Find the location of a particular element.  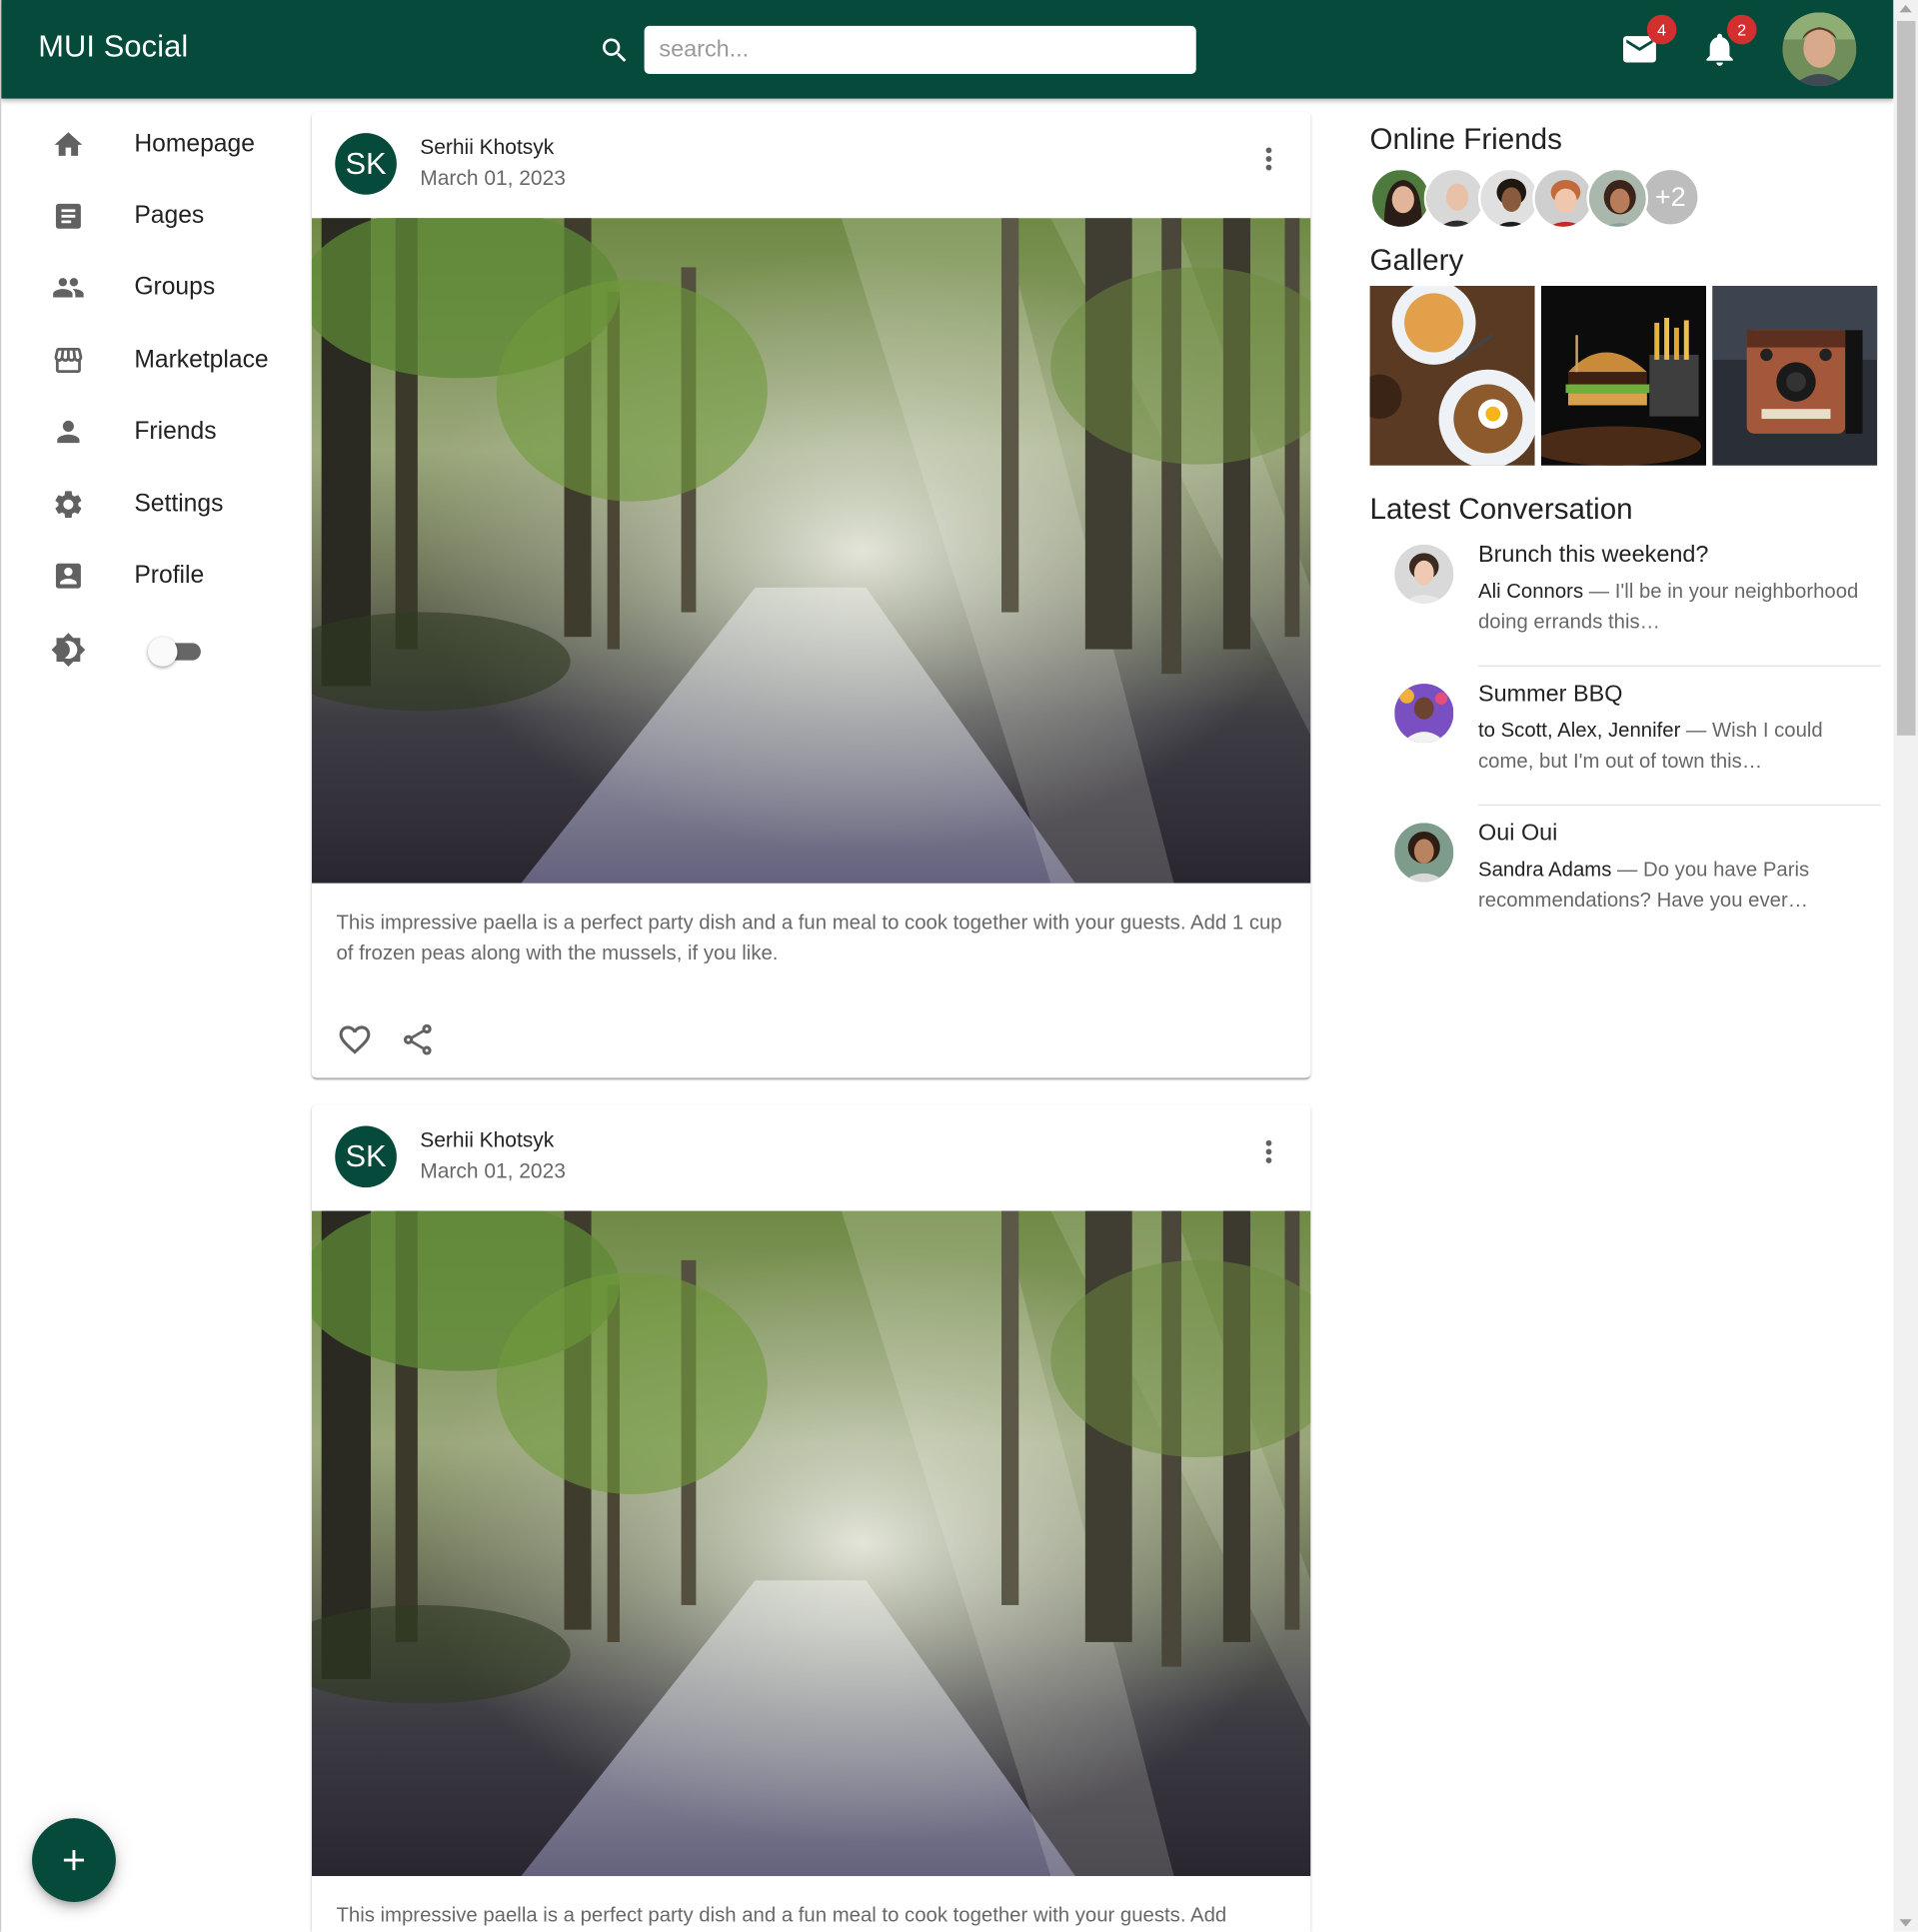

notifications-badge: 2 is located at coordinates (1741, 29).